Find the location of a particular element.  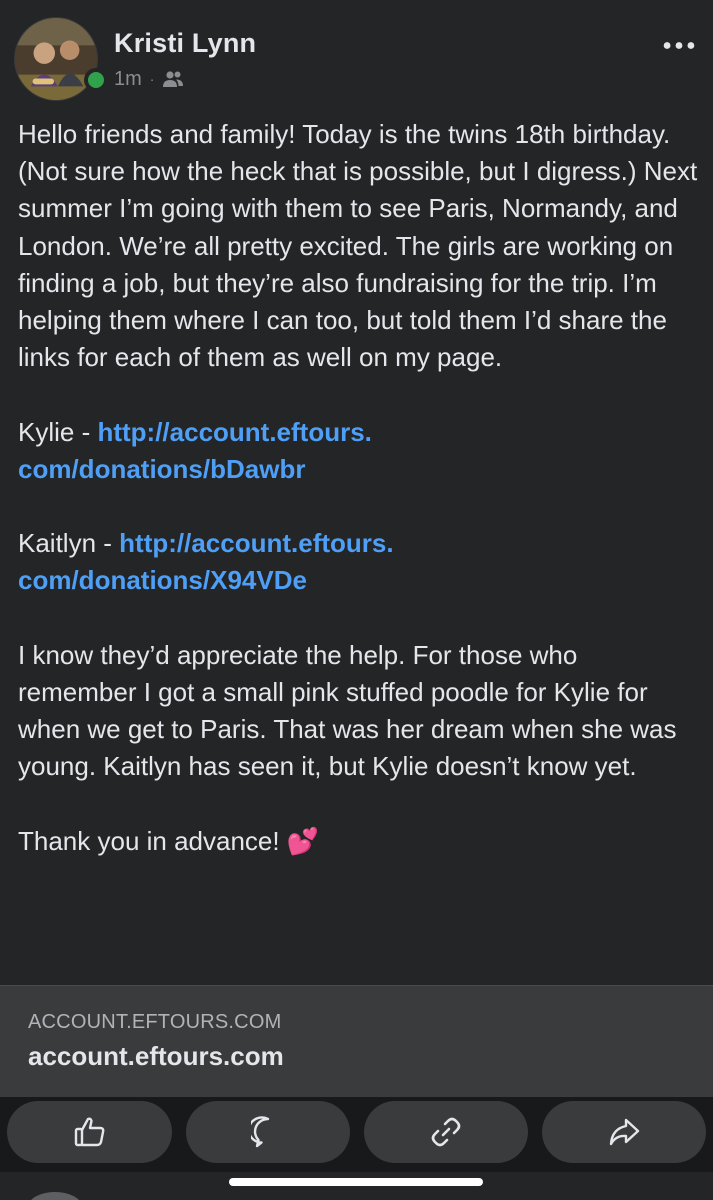

link-preview-card: ACCOUNT.EFTOURS.COM account.eftours.com is located at coordinates (356, 1041).